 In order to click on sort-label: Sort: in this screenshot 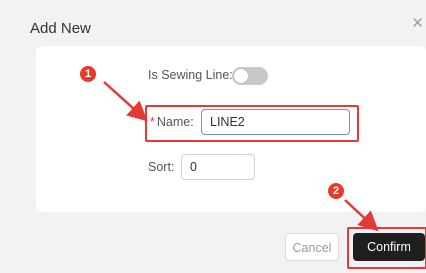, I will do `click(161, 167)`.